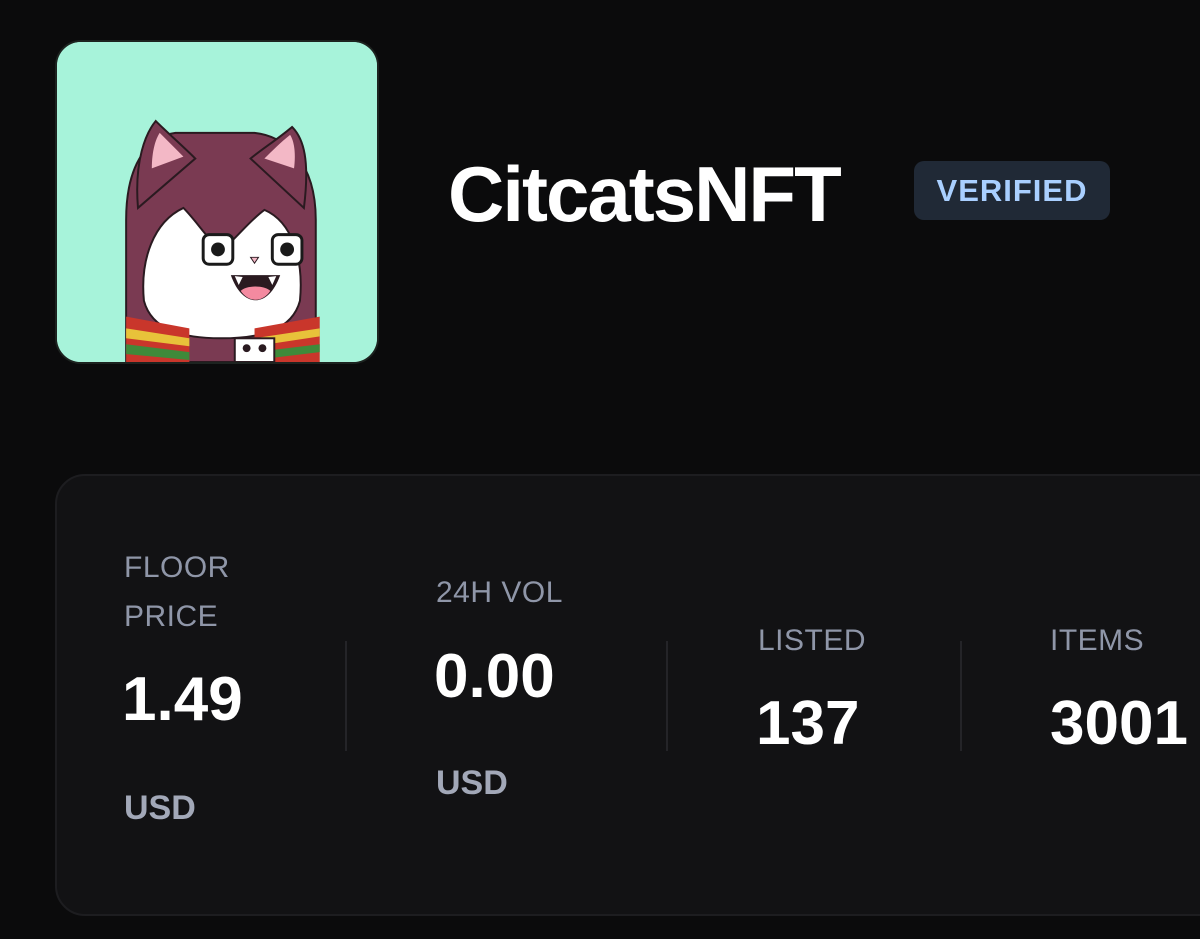 The width and height of the screenshot is (1200, 939). What do you see at coordinates (171, 616) in the screenshot?
I see `floor-price-label-line2: PRICE` at bounding box center [171, 616].